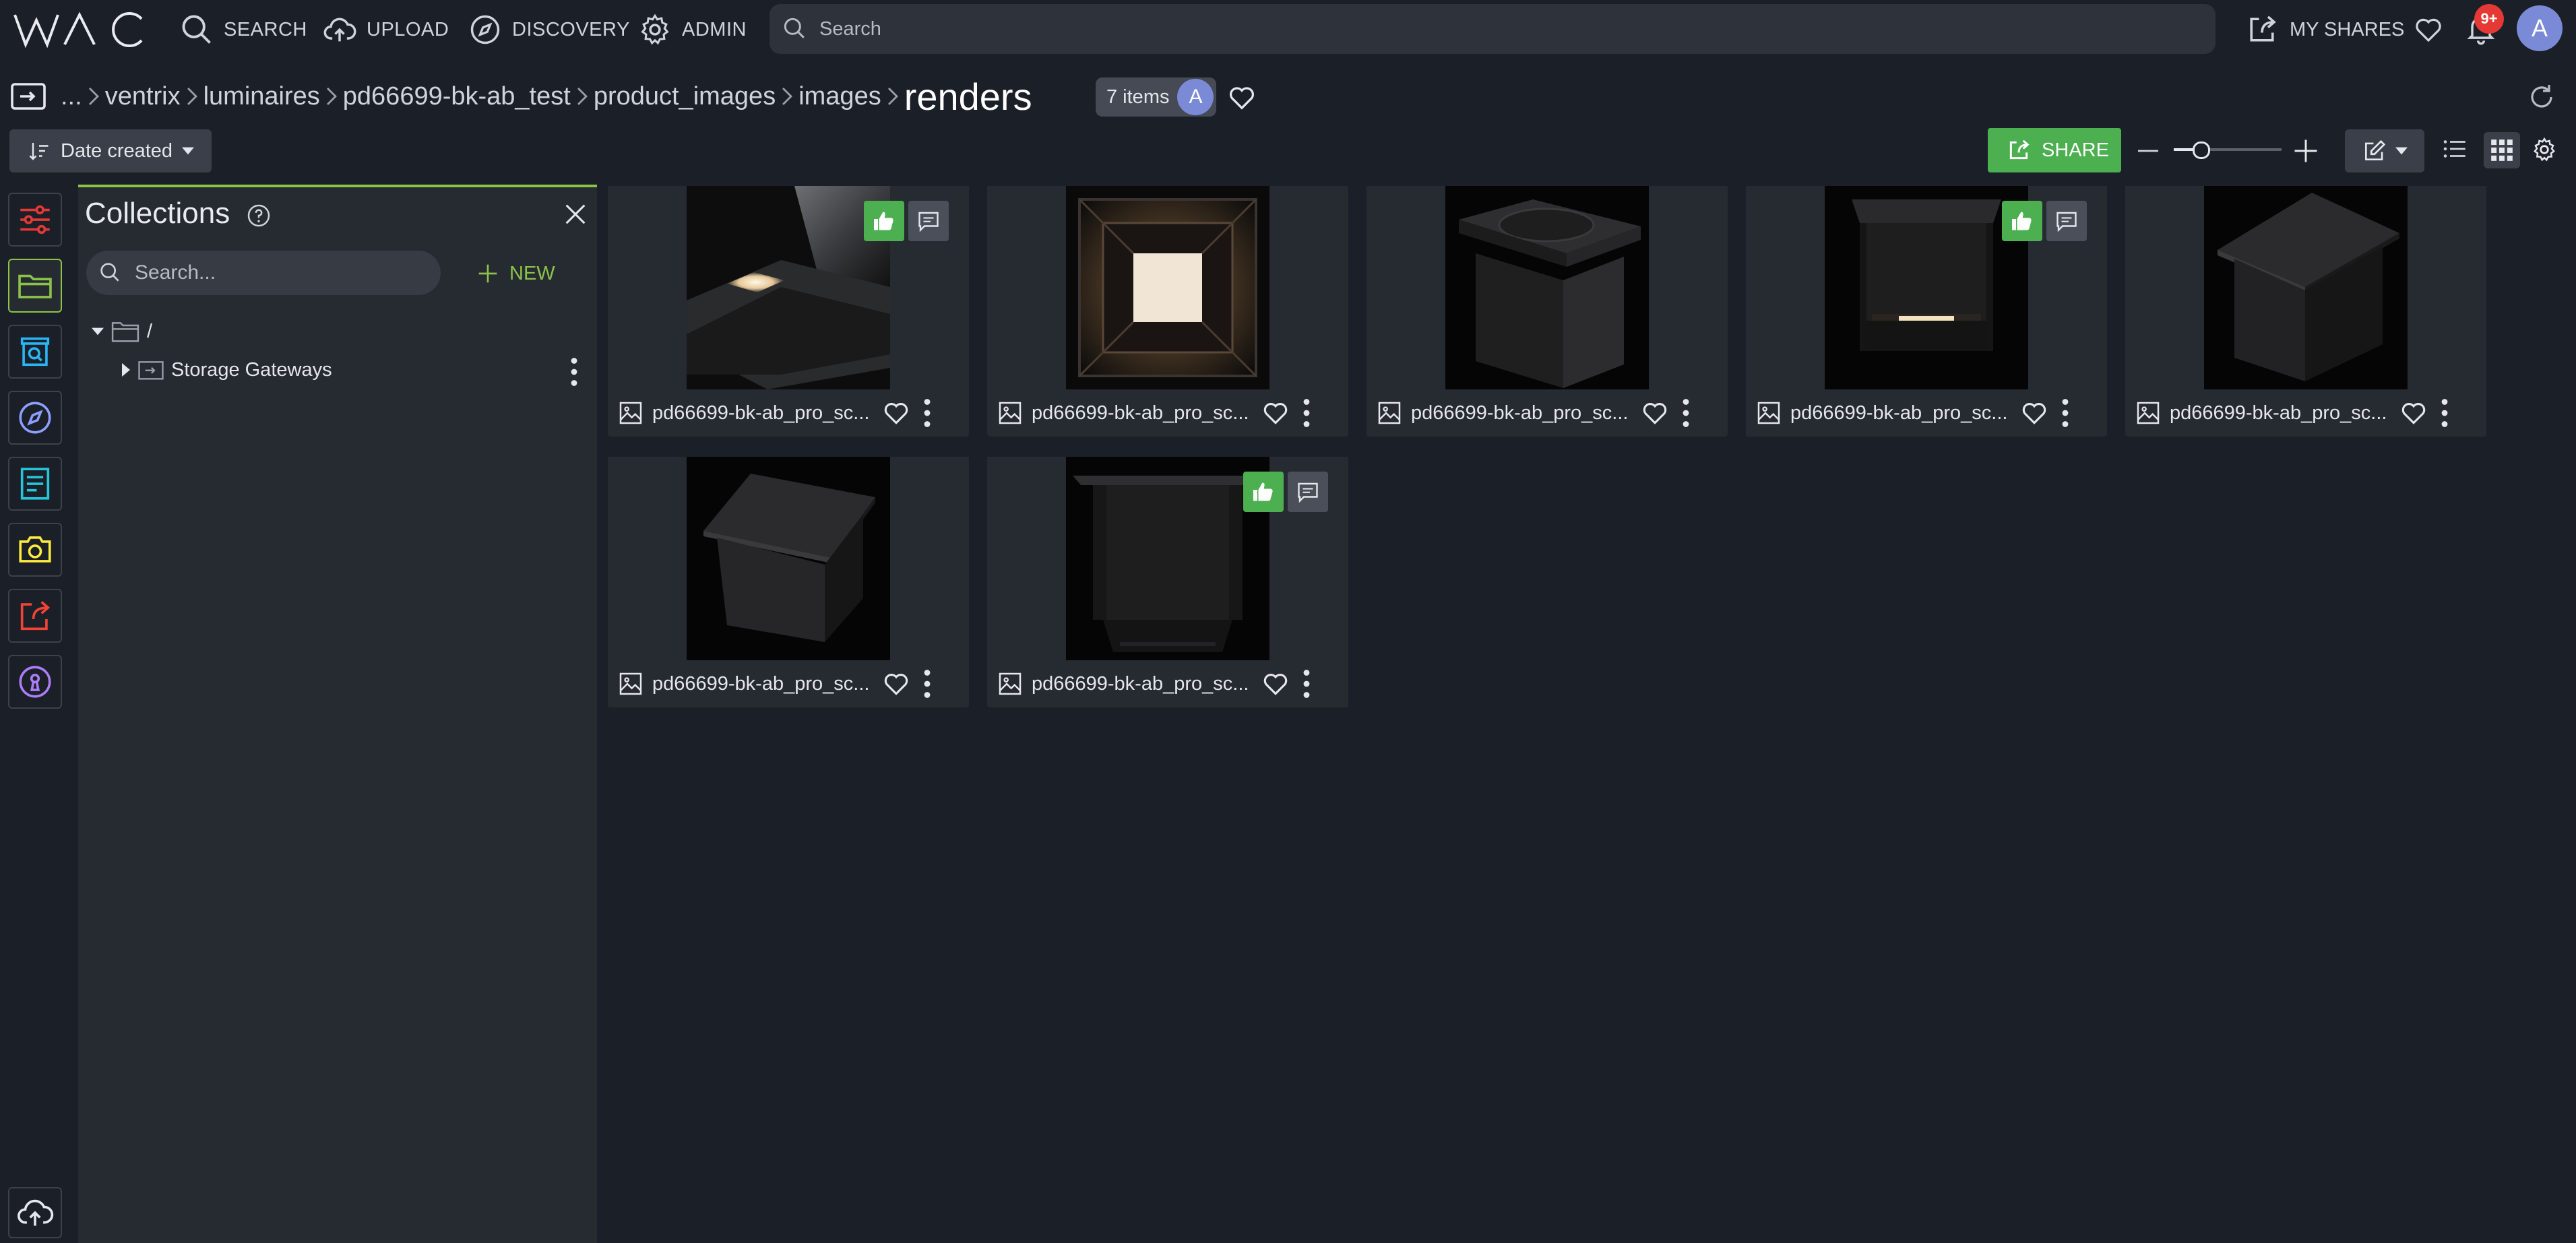 The width and height of the screenshot is (2576, 1243). Describe the element at coordinates (243, 29) in the screenshot. I see `nav-search-button: SEARCH` at that location.